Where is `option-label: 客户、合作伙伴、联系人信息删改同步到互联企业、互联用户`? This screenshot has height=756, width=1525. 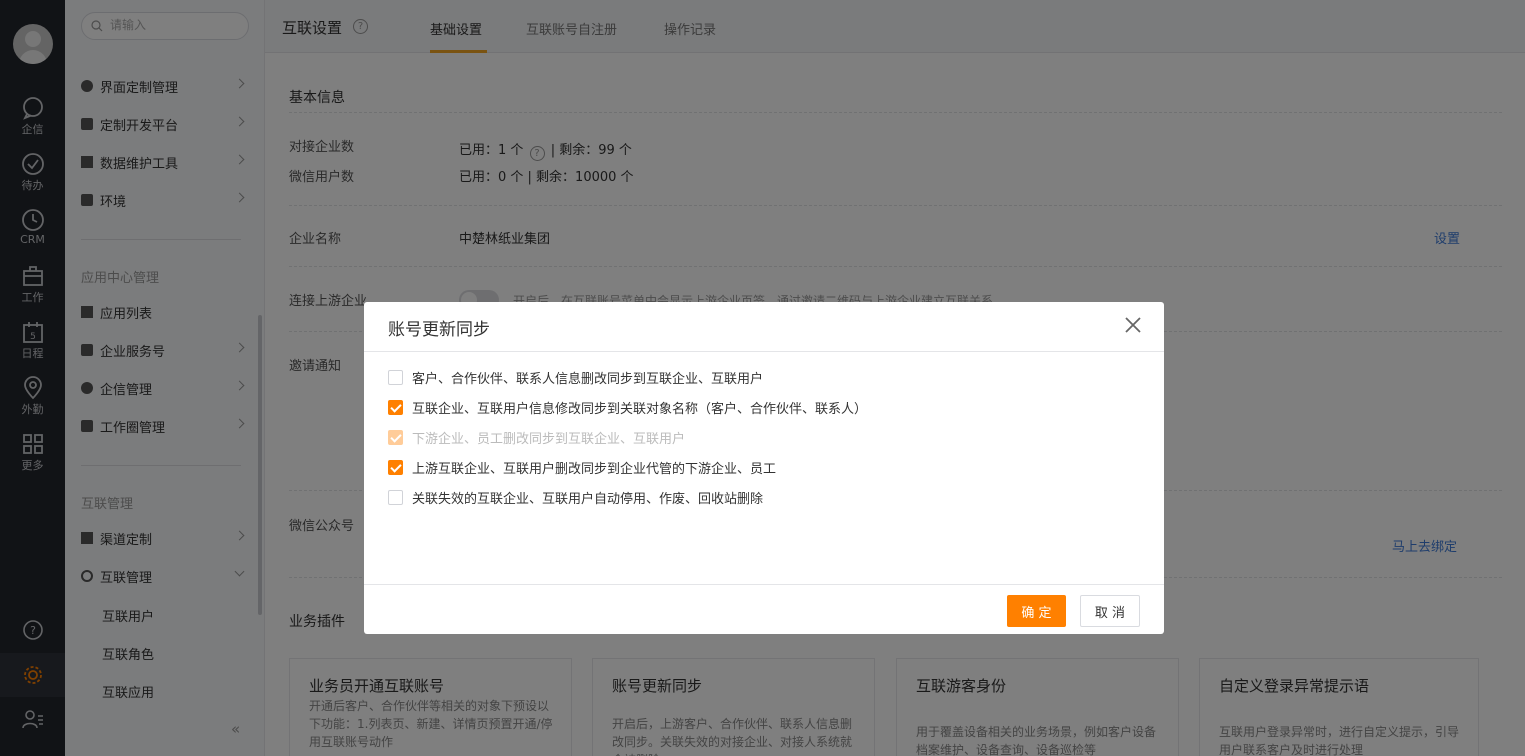 option-label: 客户、合作伙伴、联系人信息删改同步到互联企业、互联用户 is located at coordinates (588, 379).